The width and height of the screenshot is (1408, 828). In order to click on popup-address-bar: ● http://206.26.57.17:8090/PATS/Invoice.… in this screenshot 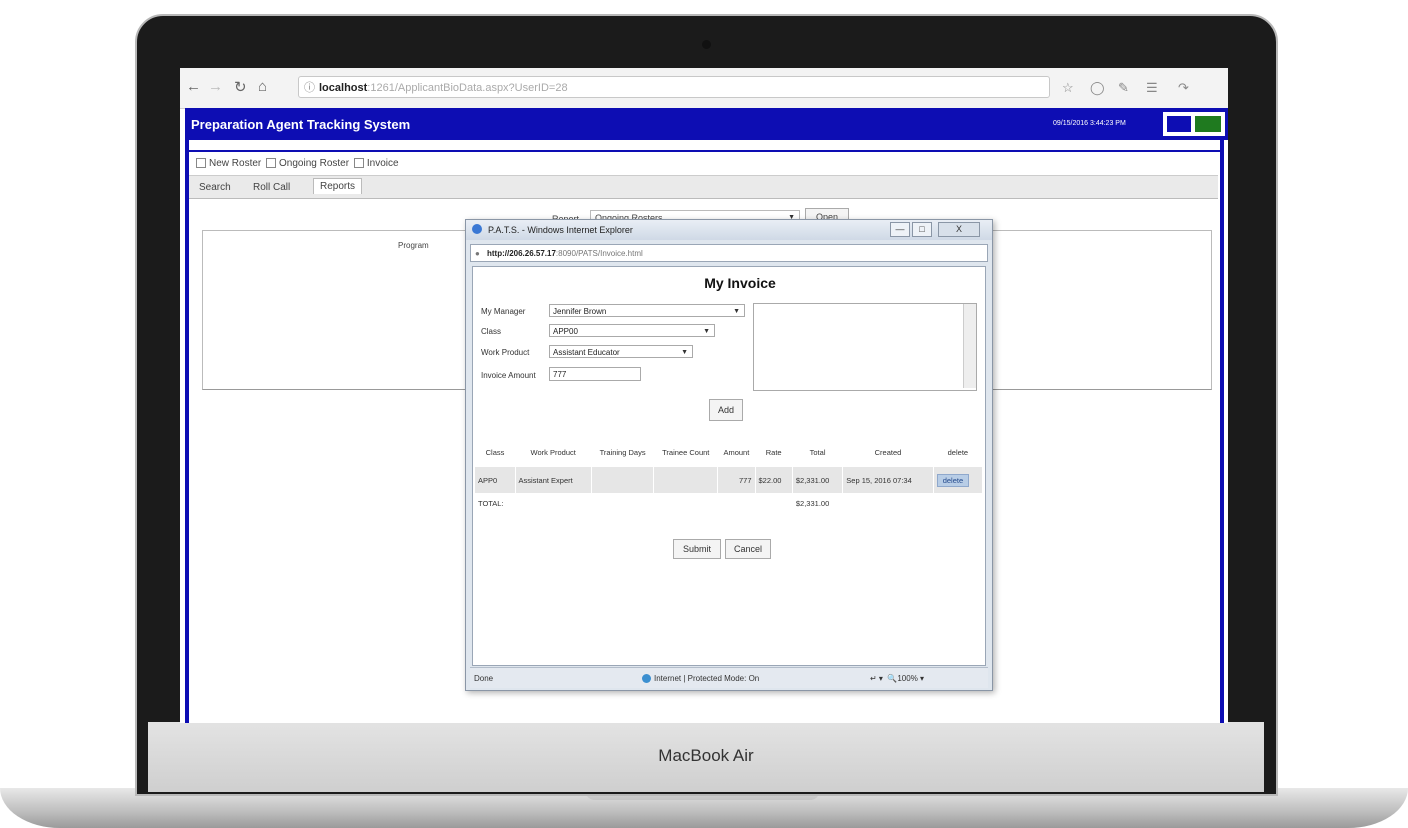, I will do `click(729, 253)`.